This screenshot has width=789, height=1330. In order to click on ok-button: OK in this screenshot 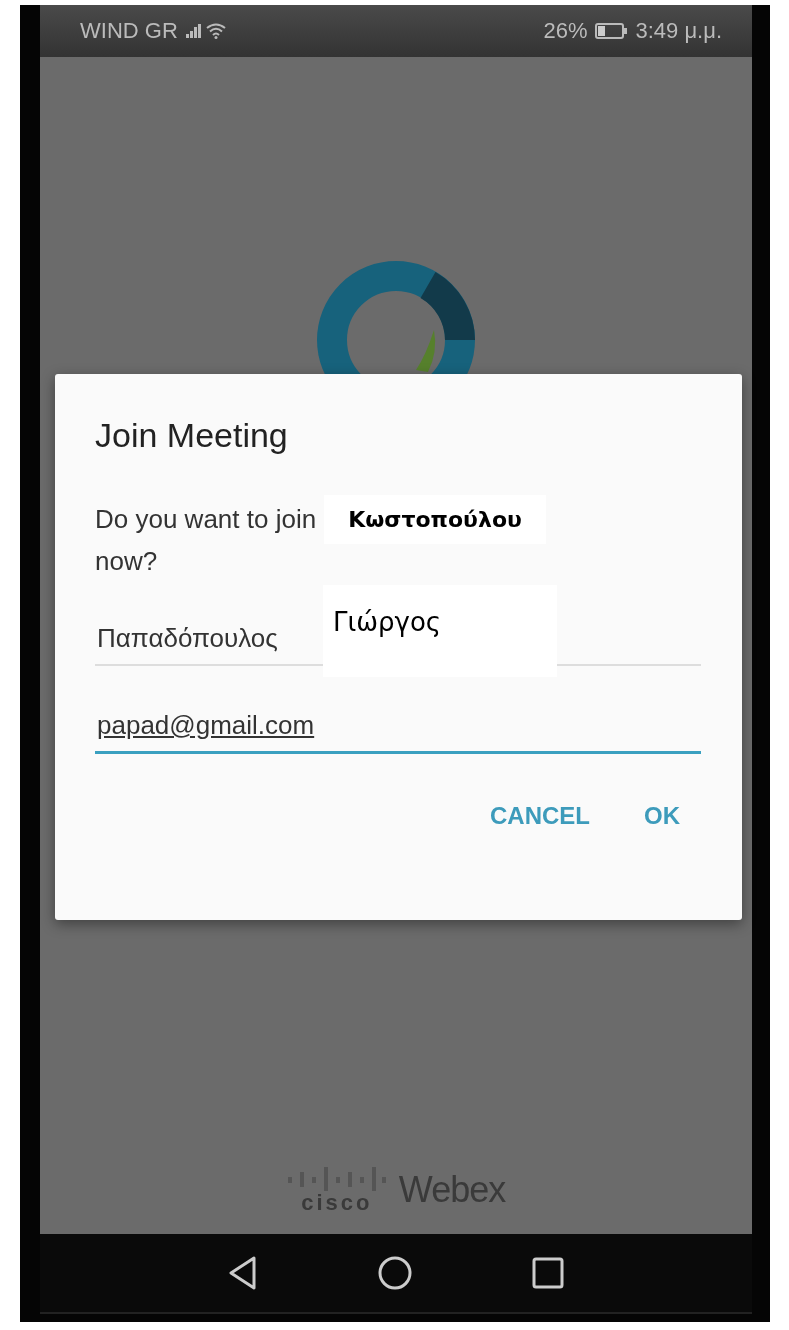, I will do `click(662, 816)`.